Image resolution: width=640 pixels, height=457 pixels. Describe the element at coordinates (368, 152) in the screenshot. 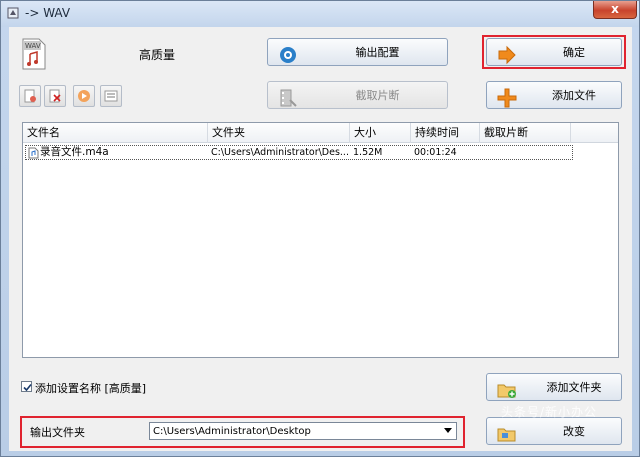

I see `cell-size: 1.52M` at that location.